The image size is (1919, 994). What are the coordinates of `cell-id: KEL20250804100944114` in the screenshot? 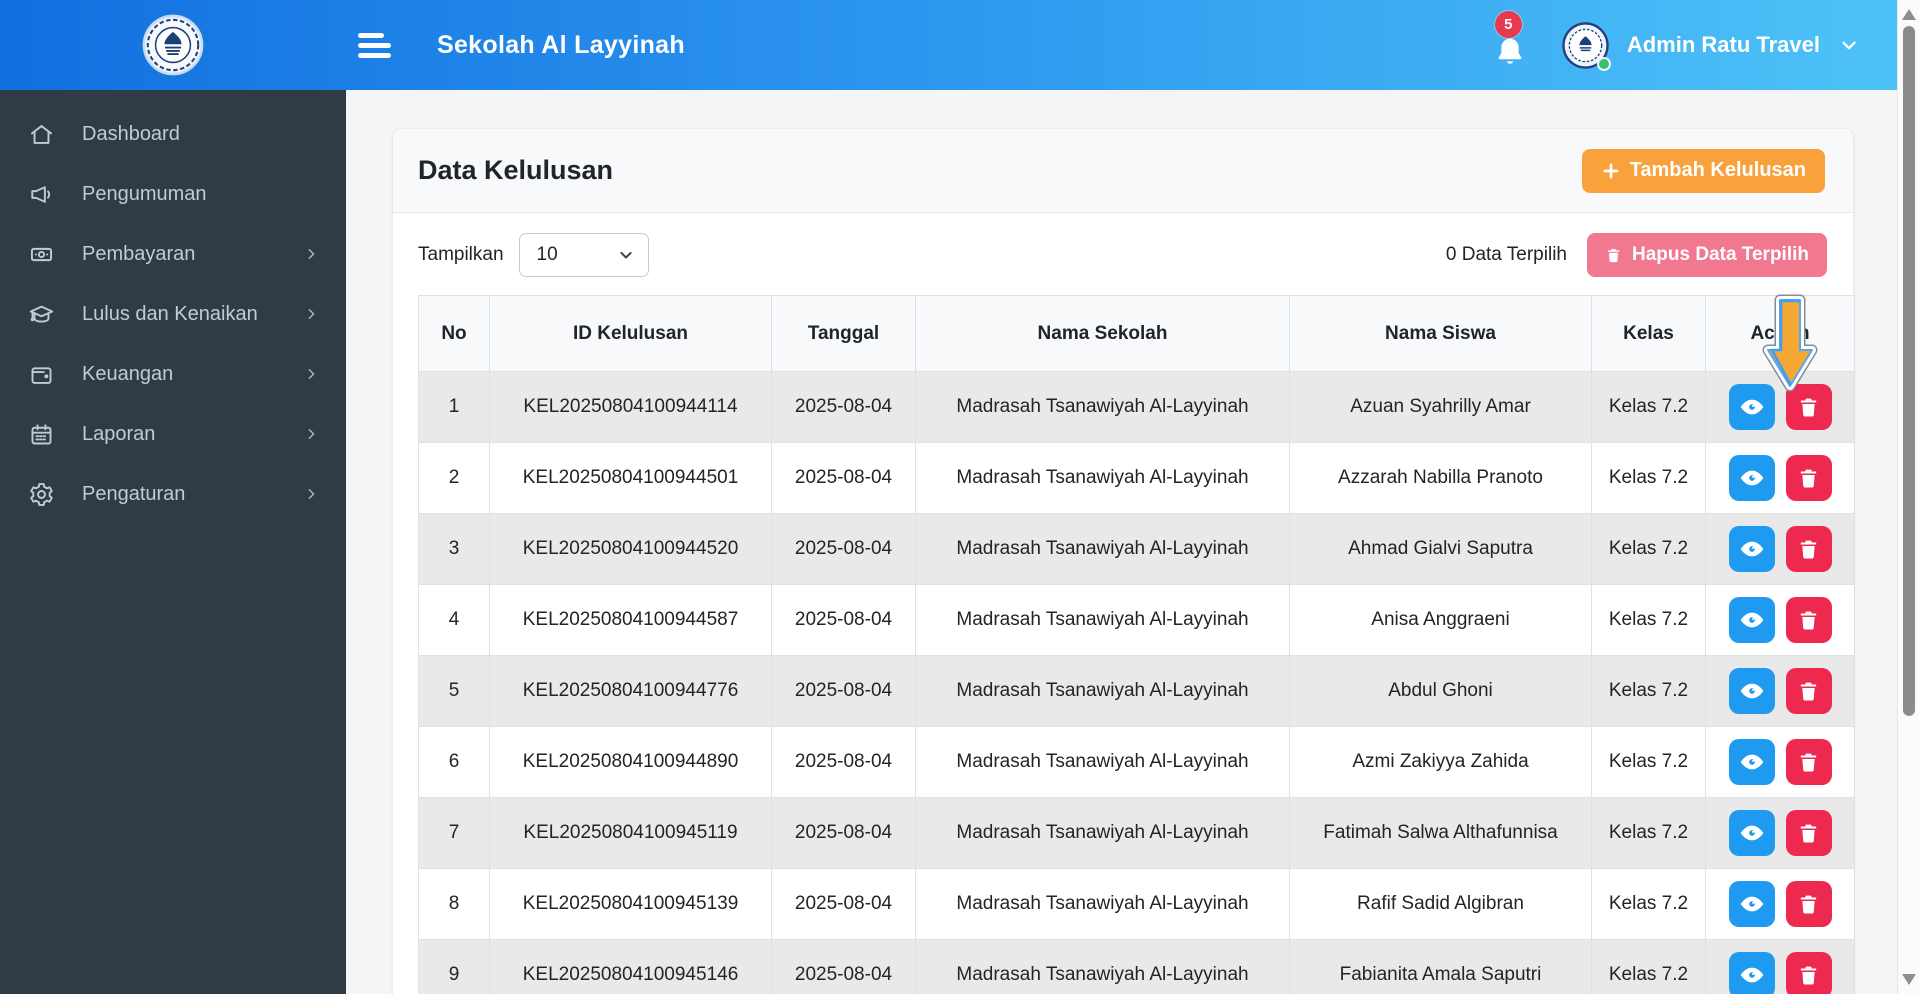 It's located at (630, 407).